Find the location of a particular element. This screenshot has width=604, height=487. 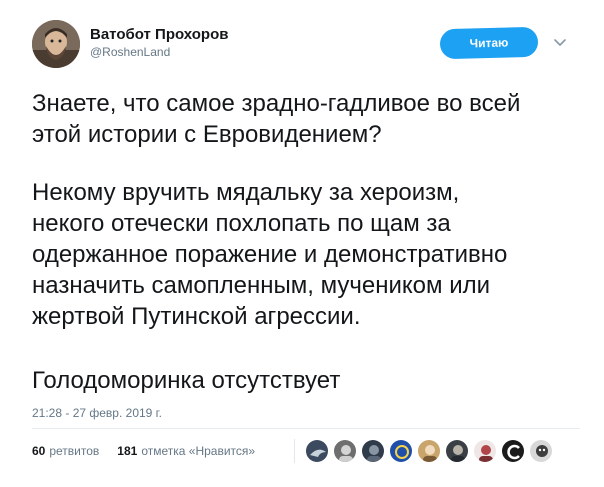

retweet-count: 60 is located at coordinates (38, 451).